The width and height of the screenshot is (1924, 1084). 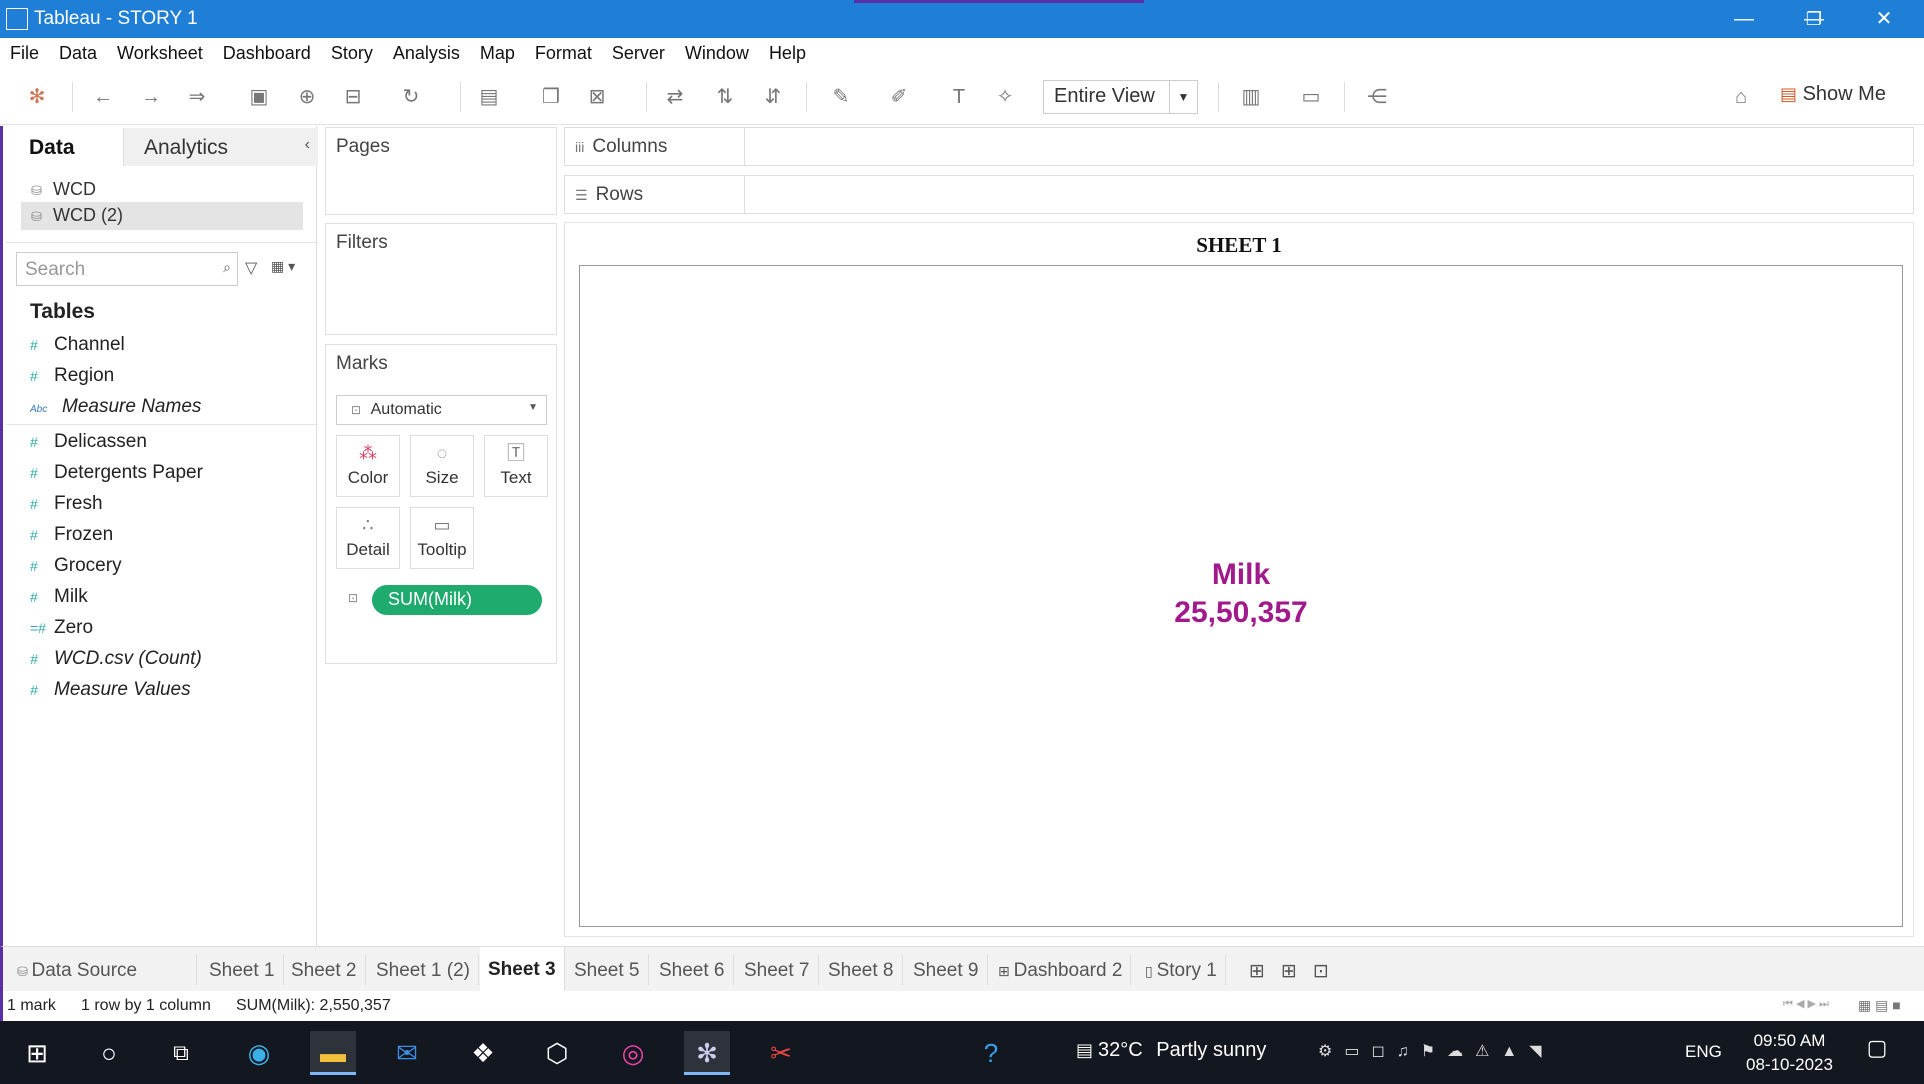 What do you see at coordinates (411, 97) in the screenshot?
I see `refresh-icon: ↻` at bounding box center [411, 97].